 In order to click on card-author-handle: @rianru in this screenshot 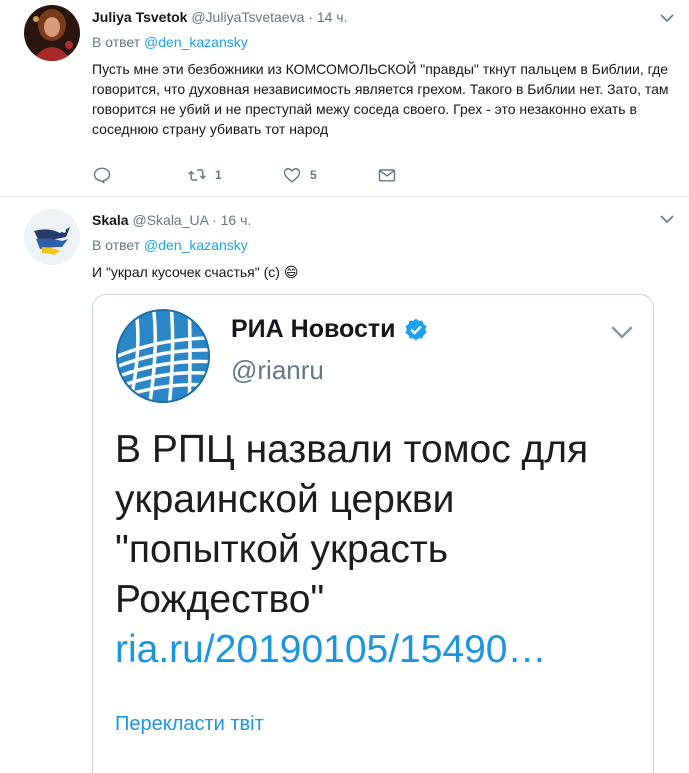, I will do `click(277, 370)`.